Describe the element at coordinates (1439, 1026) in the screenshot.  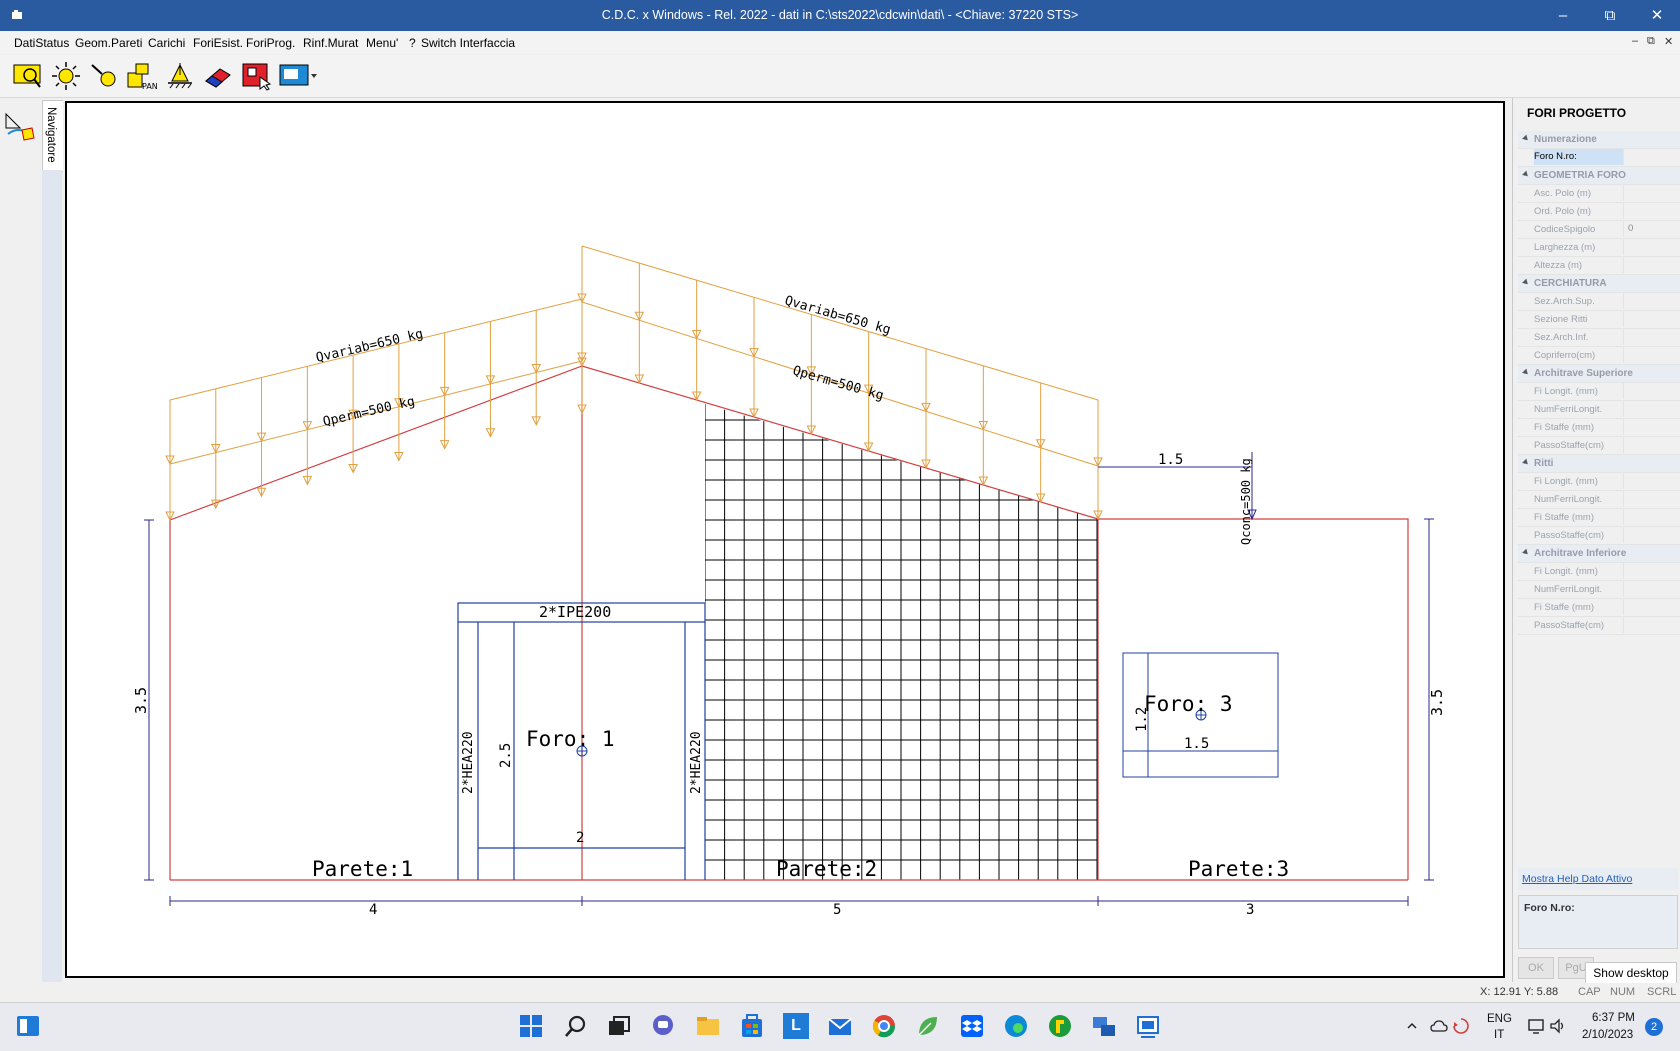
I see `cloud-icon` at that location.